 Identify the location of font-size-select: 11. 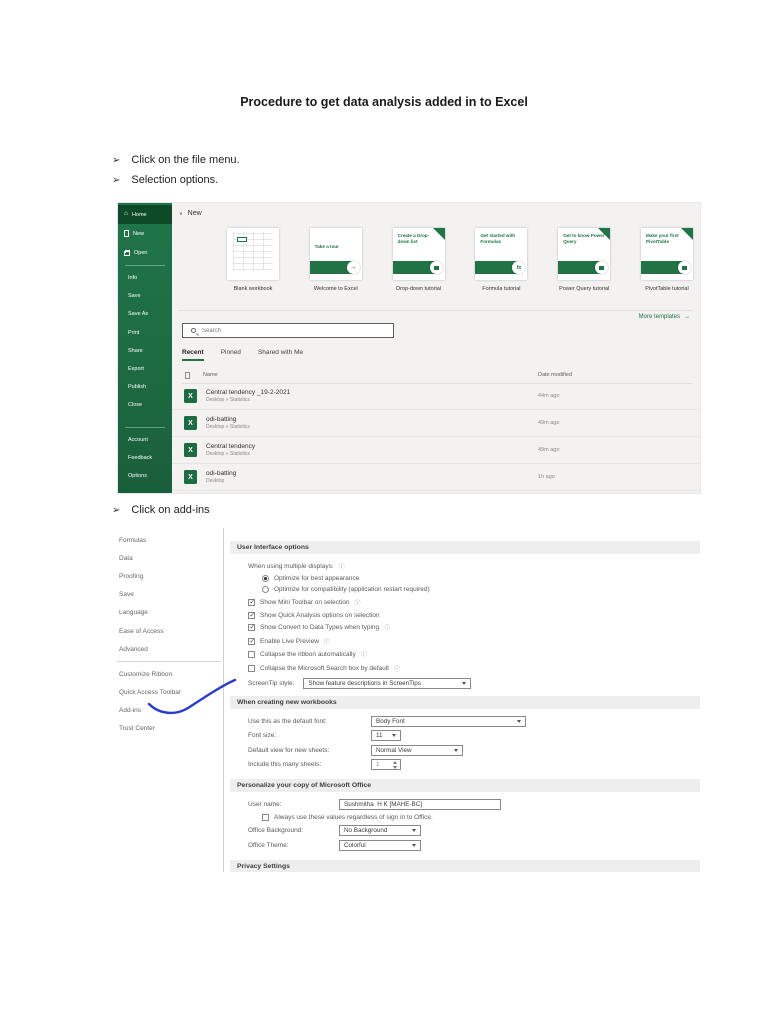
(386, 735).